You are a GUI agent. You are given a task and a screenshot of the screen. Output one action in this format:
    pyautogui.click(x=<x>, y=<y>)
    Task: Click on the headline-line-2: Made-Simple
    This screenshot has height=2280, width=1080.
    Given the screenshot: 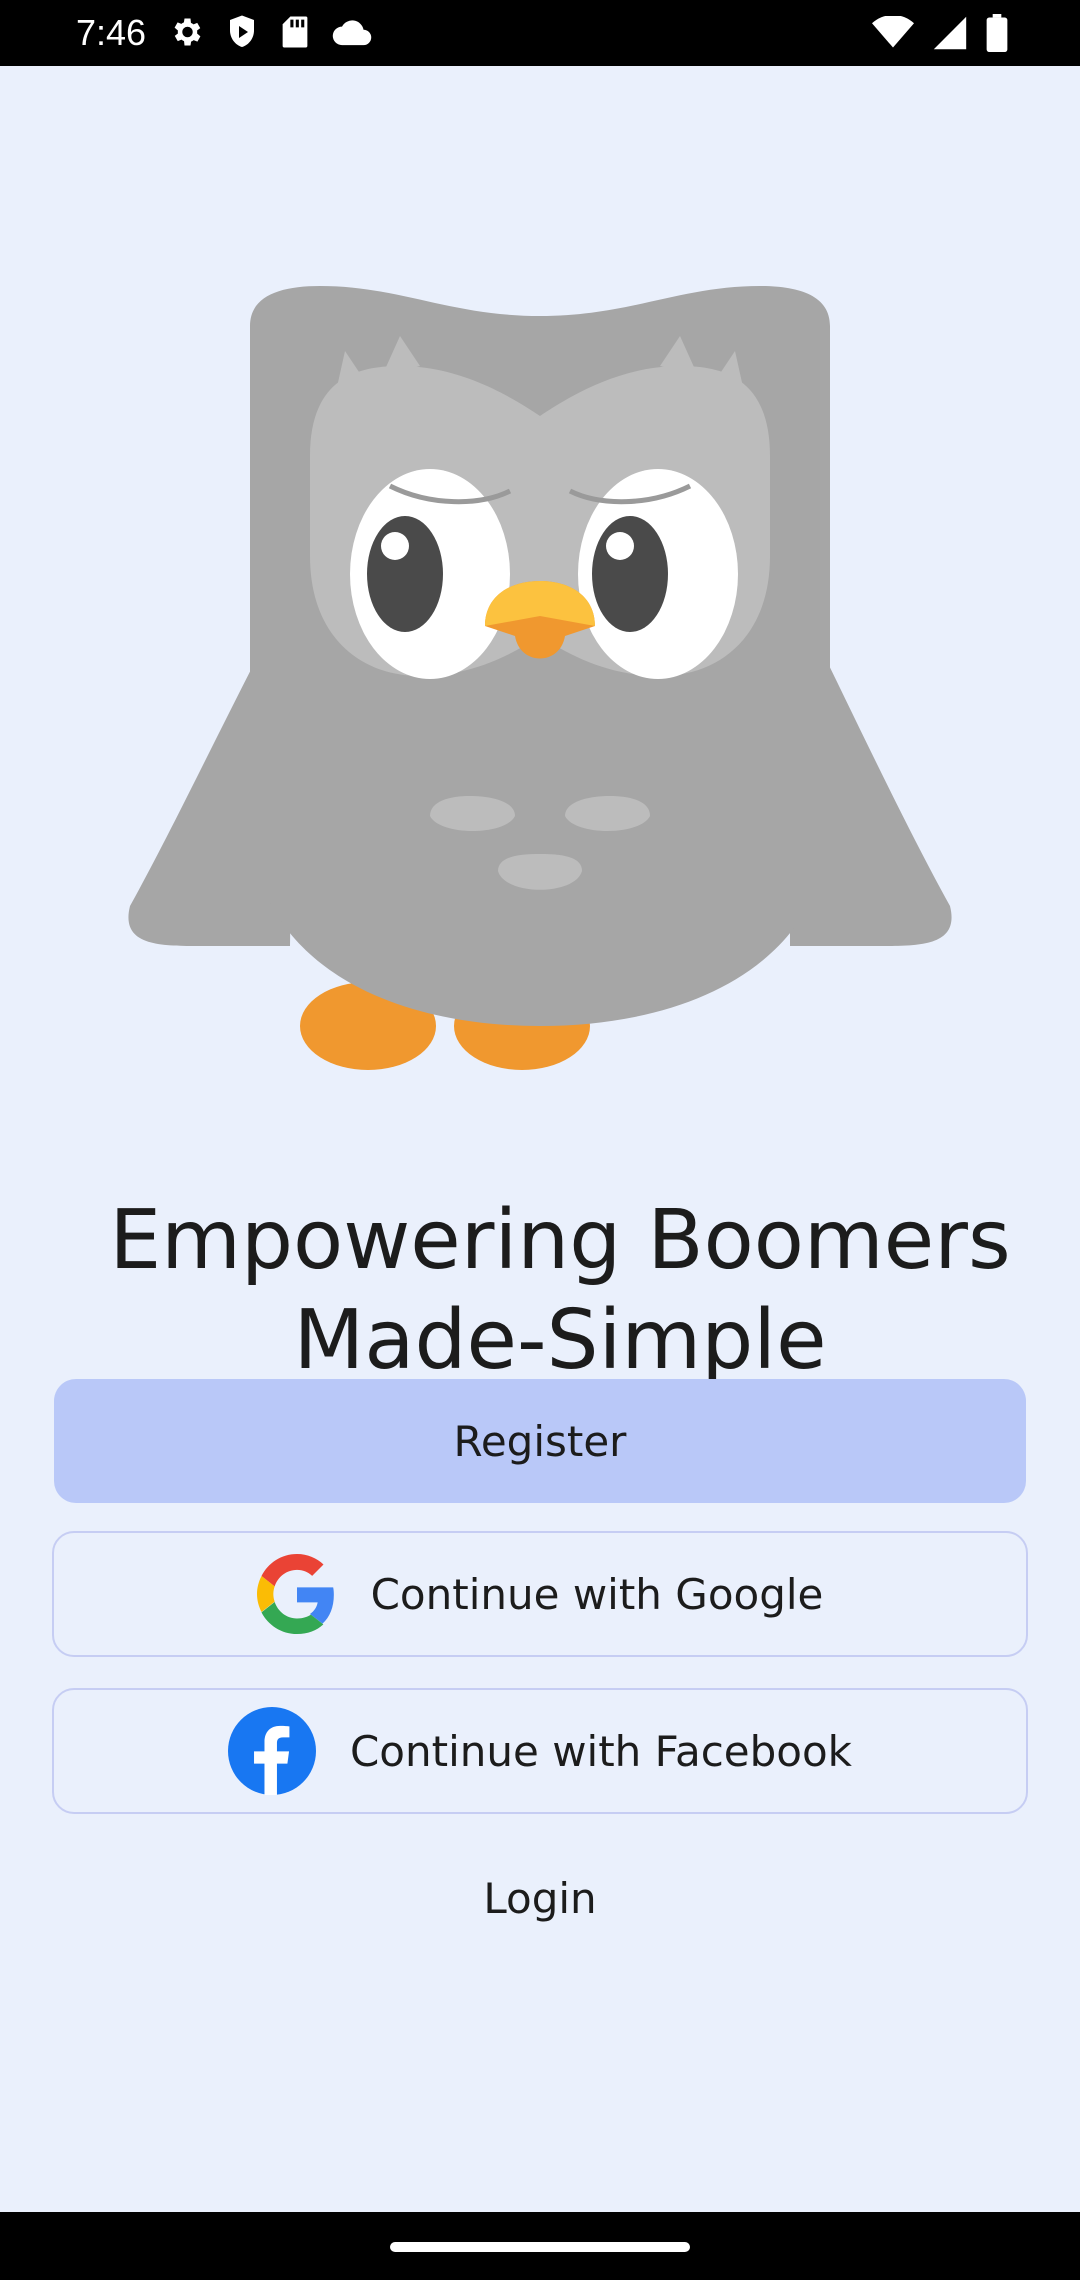 What is the action you would take?
    pyautogui.click(x=560, y=1340)
    